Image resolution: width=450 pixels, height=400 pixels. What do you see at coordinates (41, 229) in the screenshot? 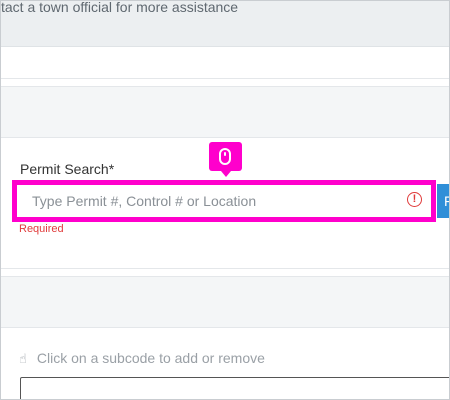
I see `validation-message: Required` at bounding box center [41, 229].